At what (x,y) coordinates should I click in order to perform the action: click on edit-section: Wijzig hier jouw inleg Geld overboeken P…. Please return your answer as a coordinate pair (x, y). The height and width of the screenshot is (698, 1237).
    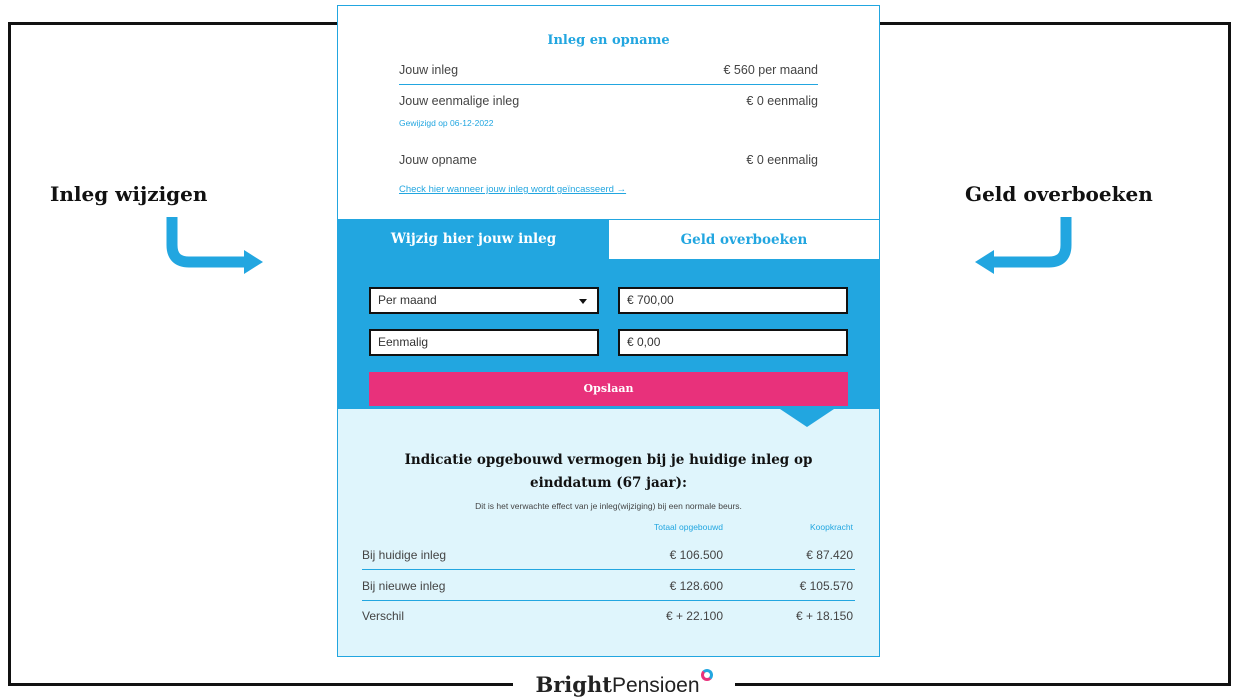
    Looking at the image, I should click on (608, 314).